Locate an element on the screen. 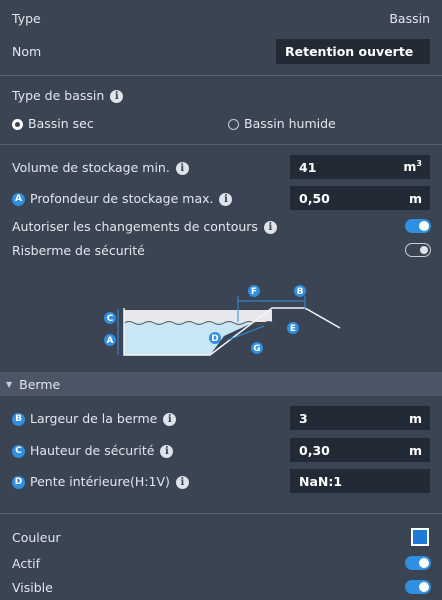 The width and height of the screenshot is (442, 600). interior-slope-value: NaN:1 is located at coordinates (321, 481).